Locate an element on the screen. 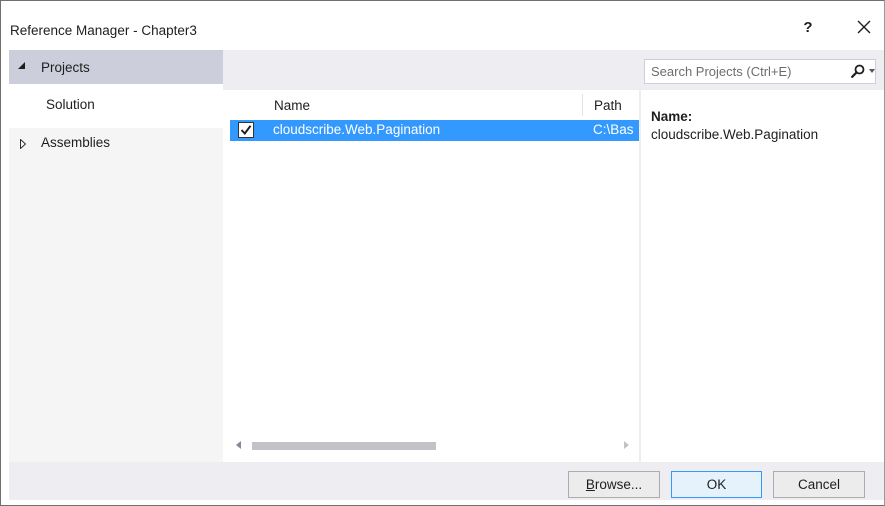 Image resolution: width=885 pixels, height=506 pixels. list-item: cloudscribe.Web.Pagination C:\Bas is located at coordinates (434, 130).